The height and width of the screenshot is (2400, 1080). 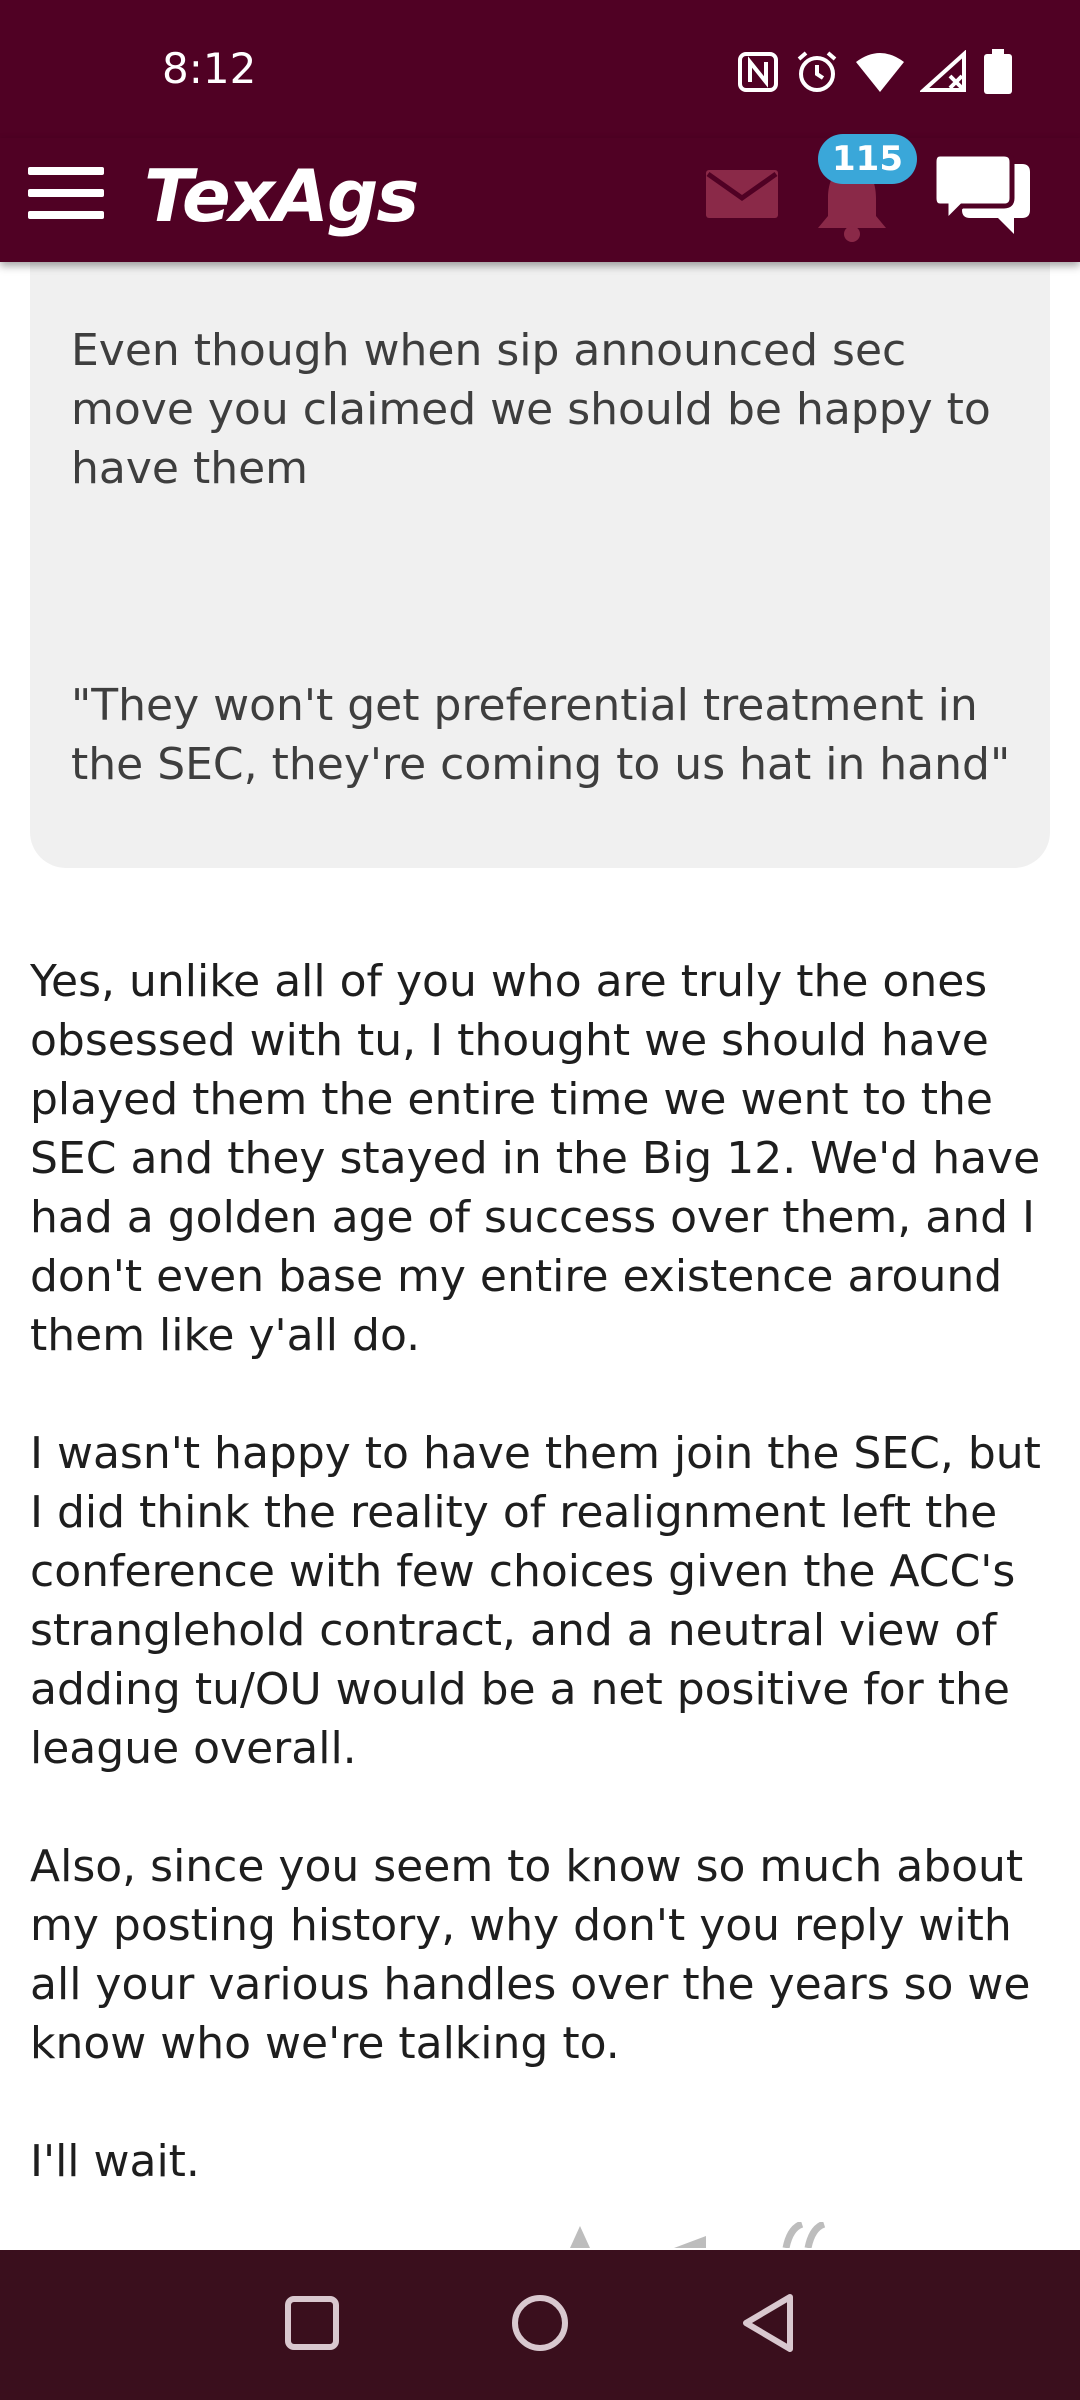 What do you see at coordinates (209, 68) in the screenshot?
I see `status-time: 8:12` at bounding box center [209, 68].